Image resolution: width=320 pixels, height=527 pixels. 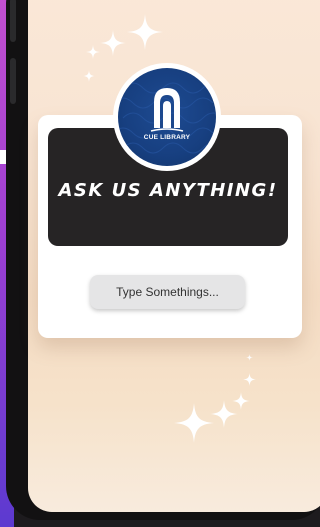 I want to click on library-logo: CUE LIBRARY, so click(x=167, y=117).